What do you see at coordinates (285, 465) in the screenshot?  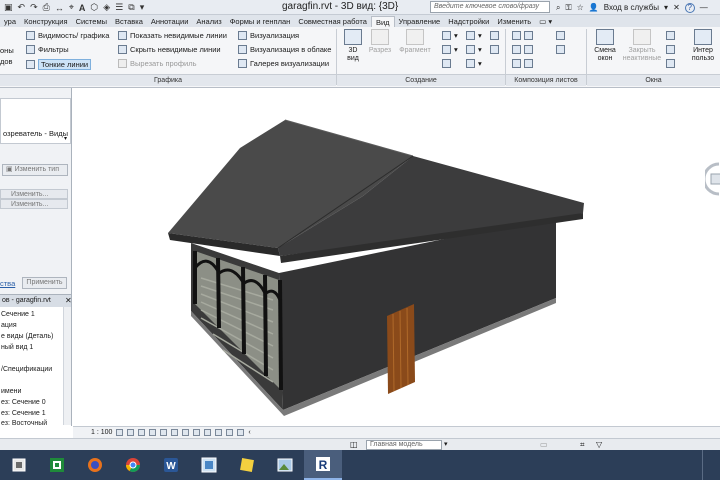 I see `taskbar-photos-icon` at bounding box center [285, 465].